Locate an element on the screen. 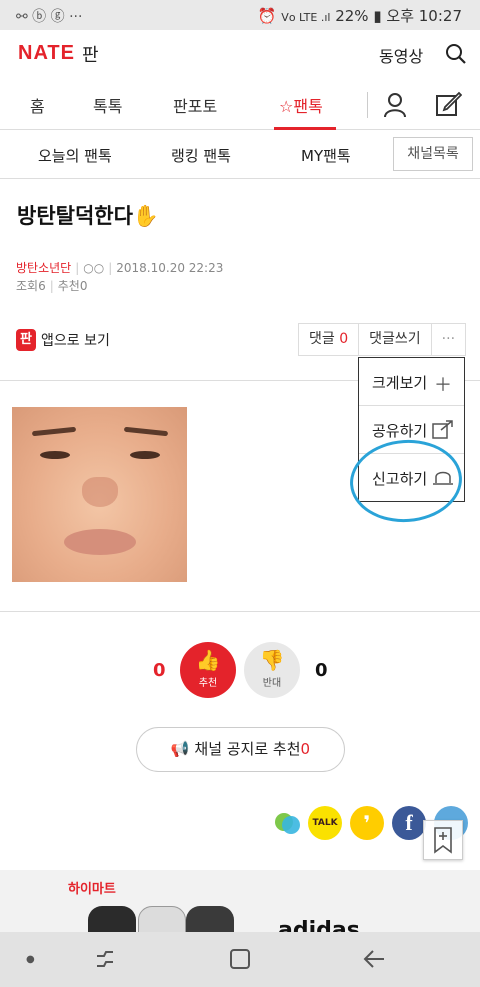 The image size is (480, 987). upvote-button: 👍 추천 is located at coordinates (208, 670).